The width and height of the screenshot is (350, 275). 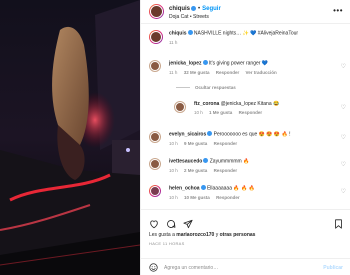 I want to click on caption-meta: 11 h, so click(x=233, y=42).